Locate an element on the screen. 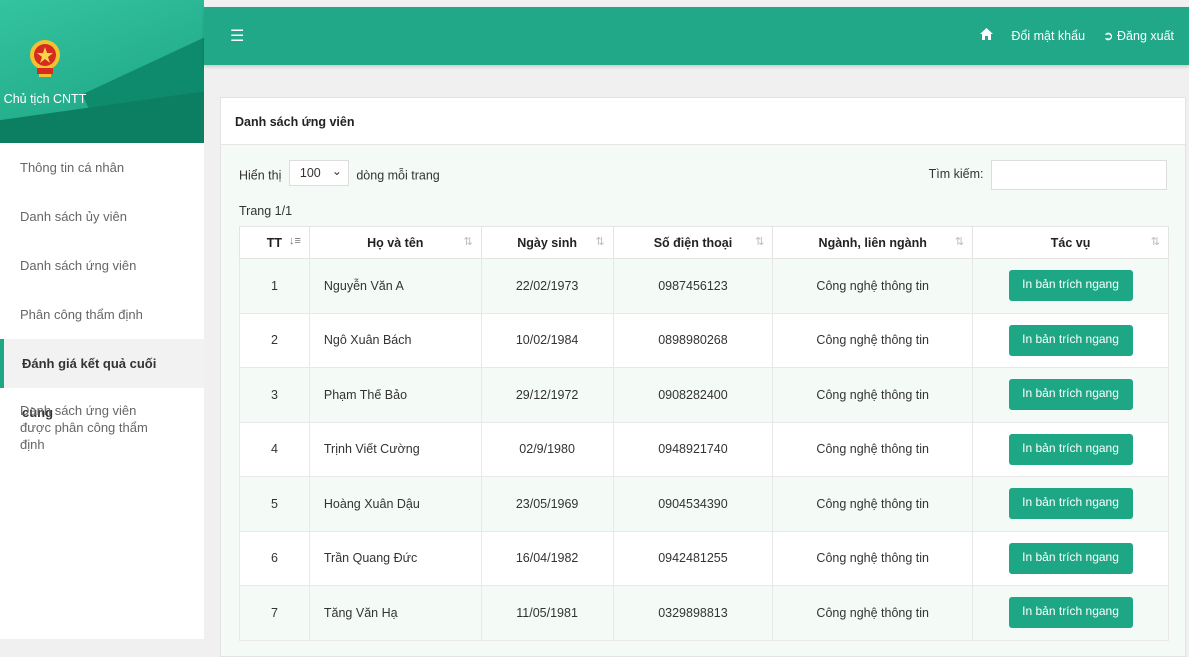  panel-title: Danh sách ứng viên is located at coordinates (703, 121).